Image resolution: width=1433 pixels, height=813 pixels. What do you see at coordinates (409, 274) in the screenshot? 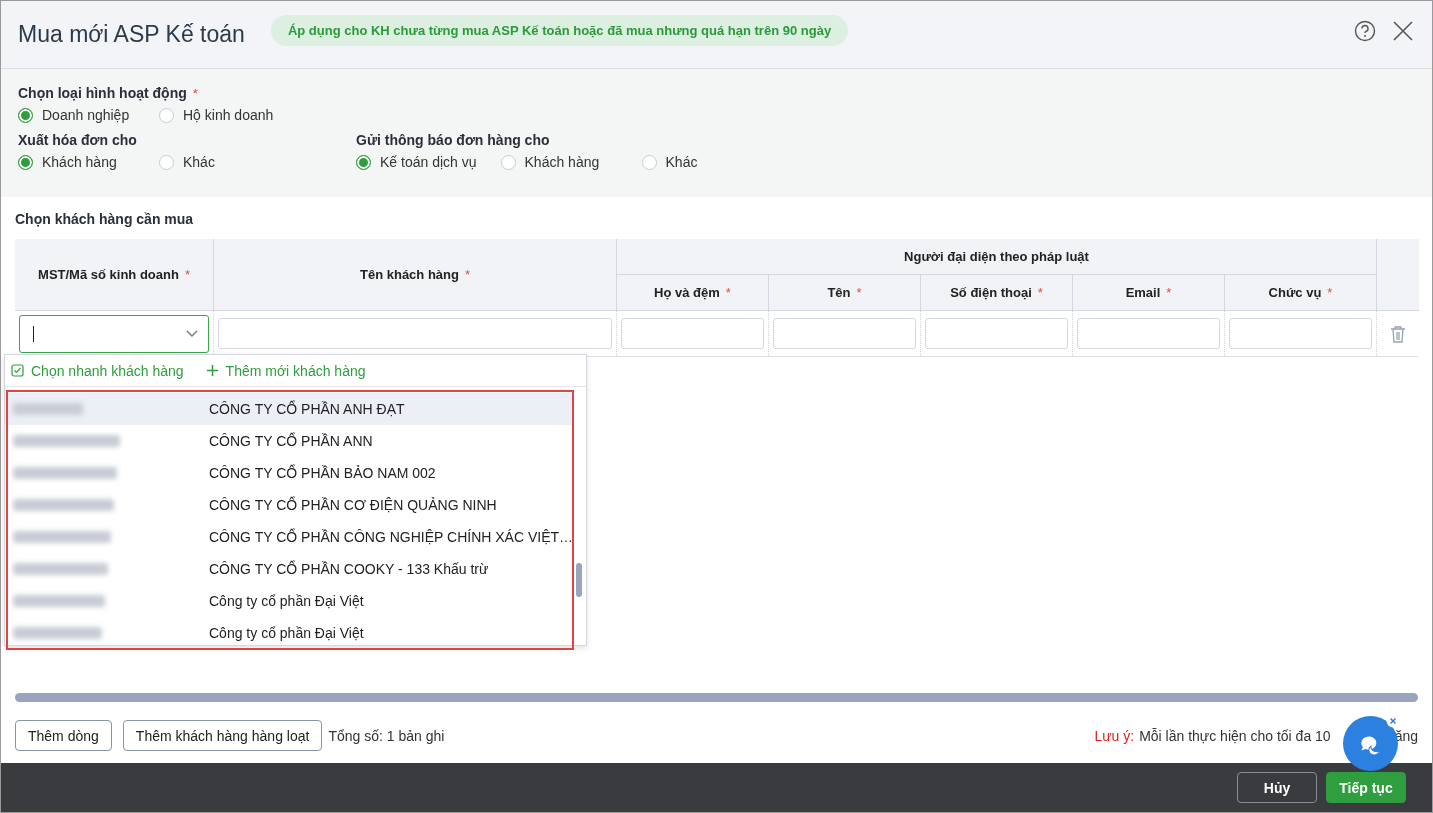
I see `column-header: Tên khách hàng` at bounding box center [409, 274].